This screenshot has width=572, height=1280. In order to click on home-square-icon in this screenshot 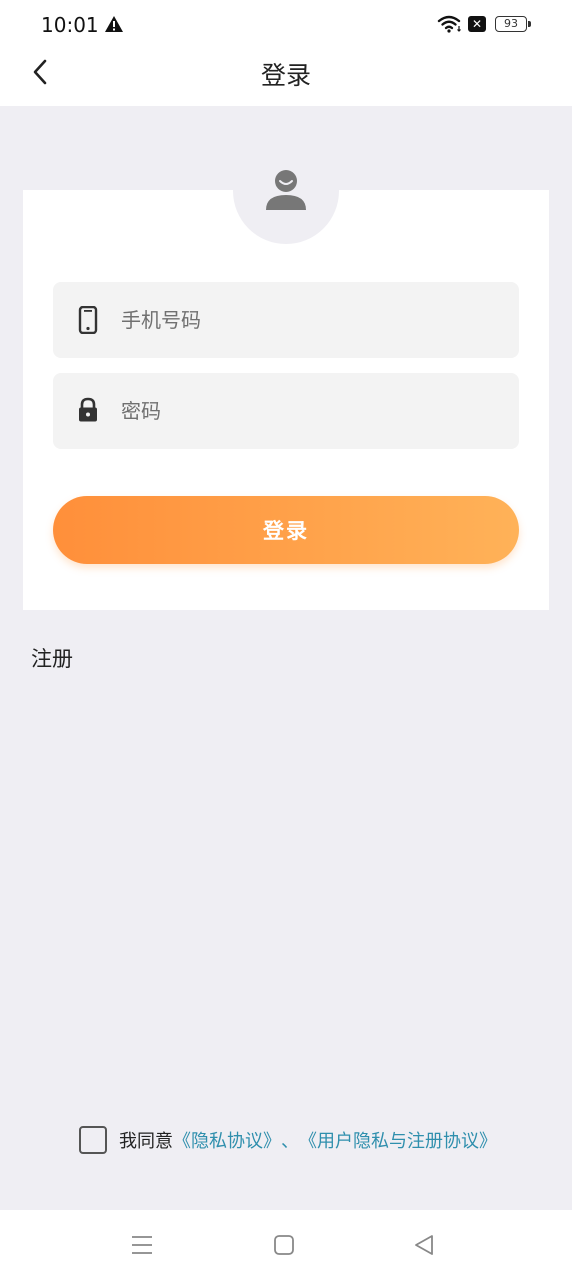, I will do `click(284, 1247)`.